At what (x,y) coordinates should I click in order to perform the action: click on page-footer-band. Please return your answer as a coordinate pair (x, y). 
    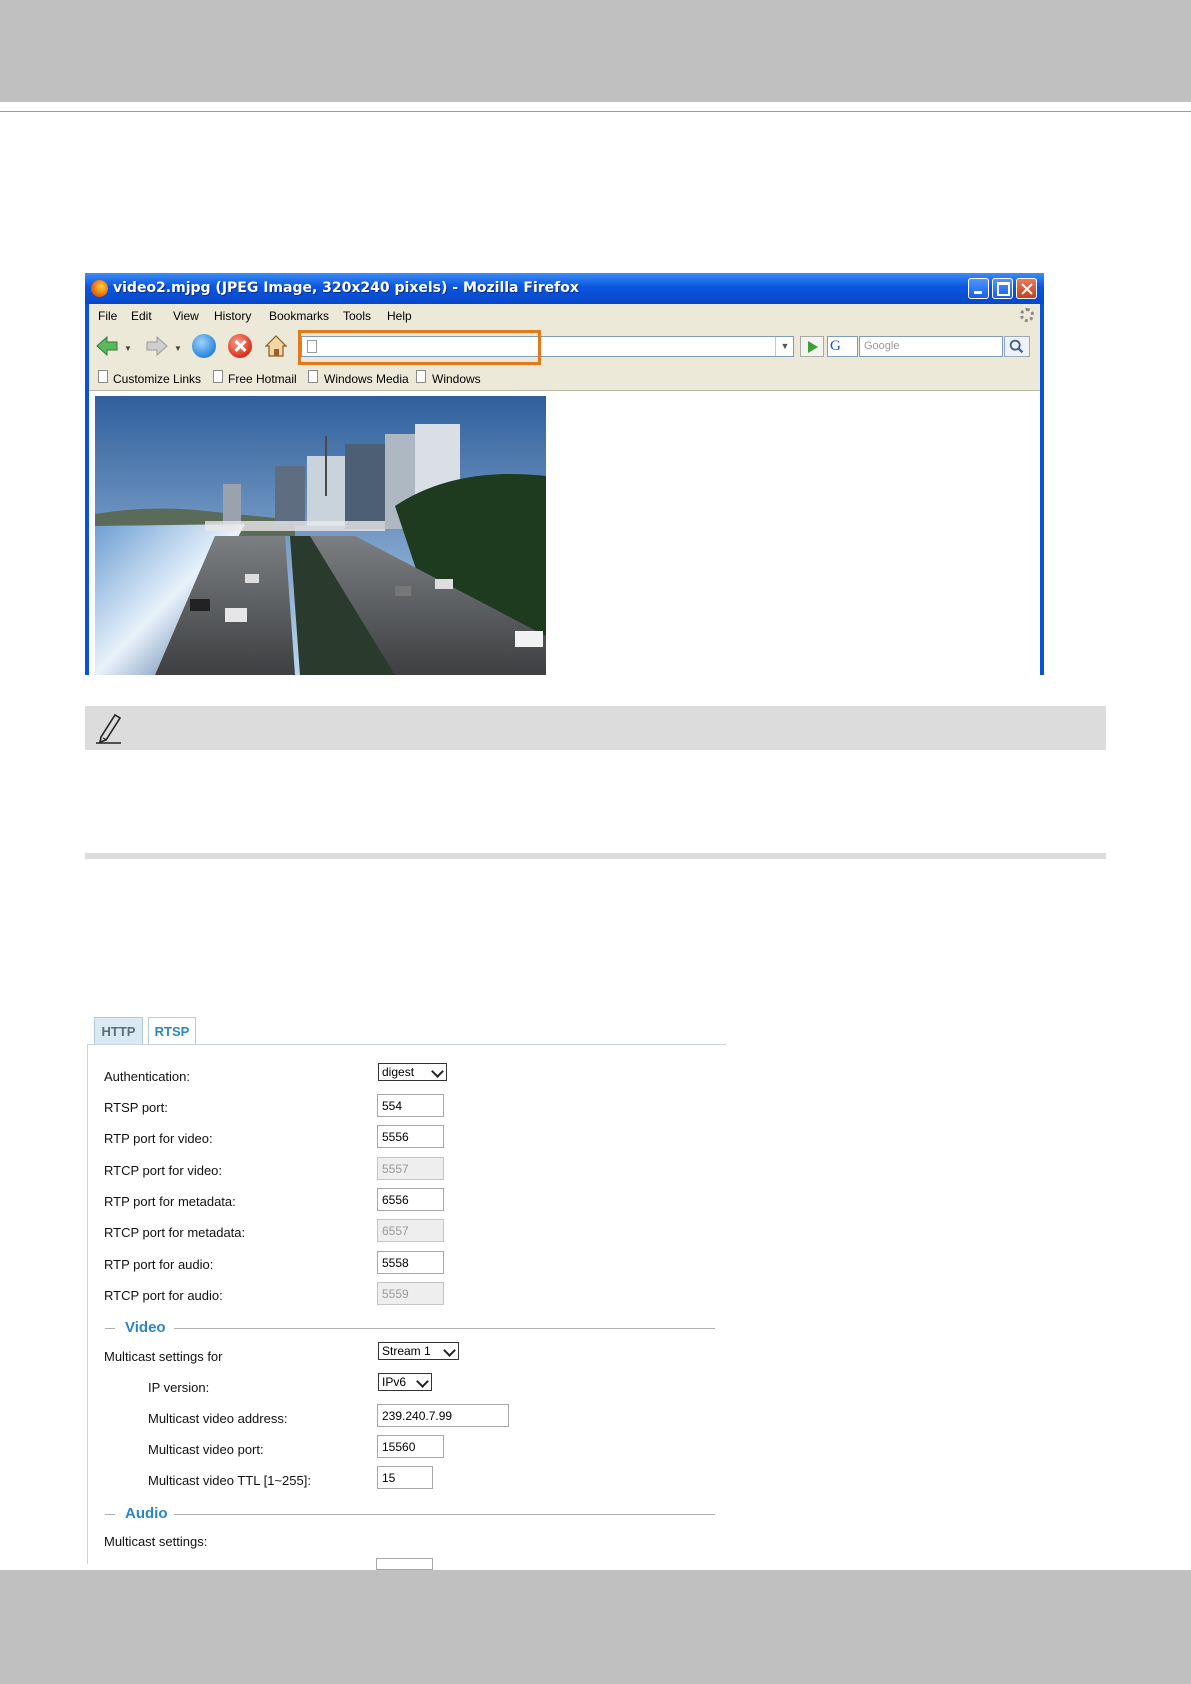
    Looking at the image, I should click on (595, 1627).